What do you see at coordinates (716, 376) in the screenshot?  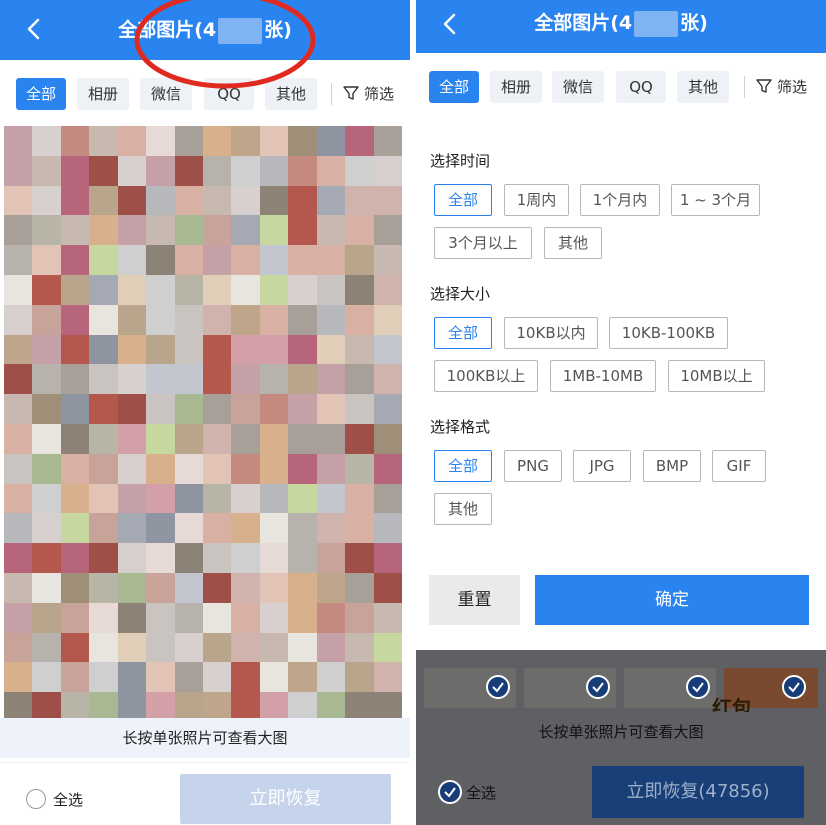 I see `size-option-over10mb: 10MB以上` at bounding box center [716, 376].